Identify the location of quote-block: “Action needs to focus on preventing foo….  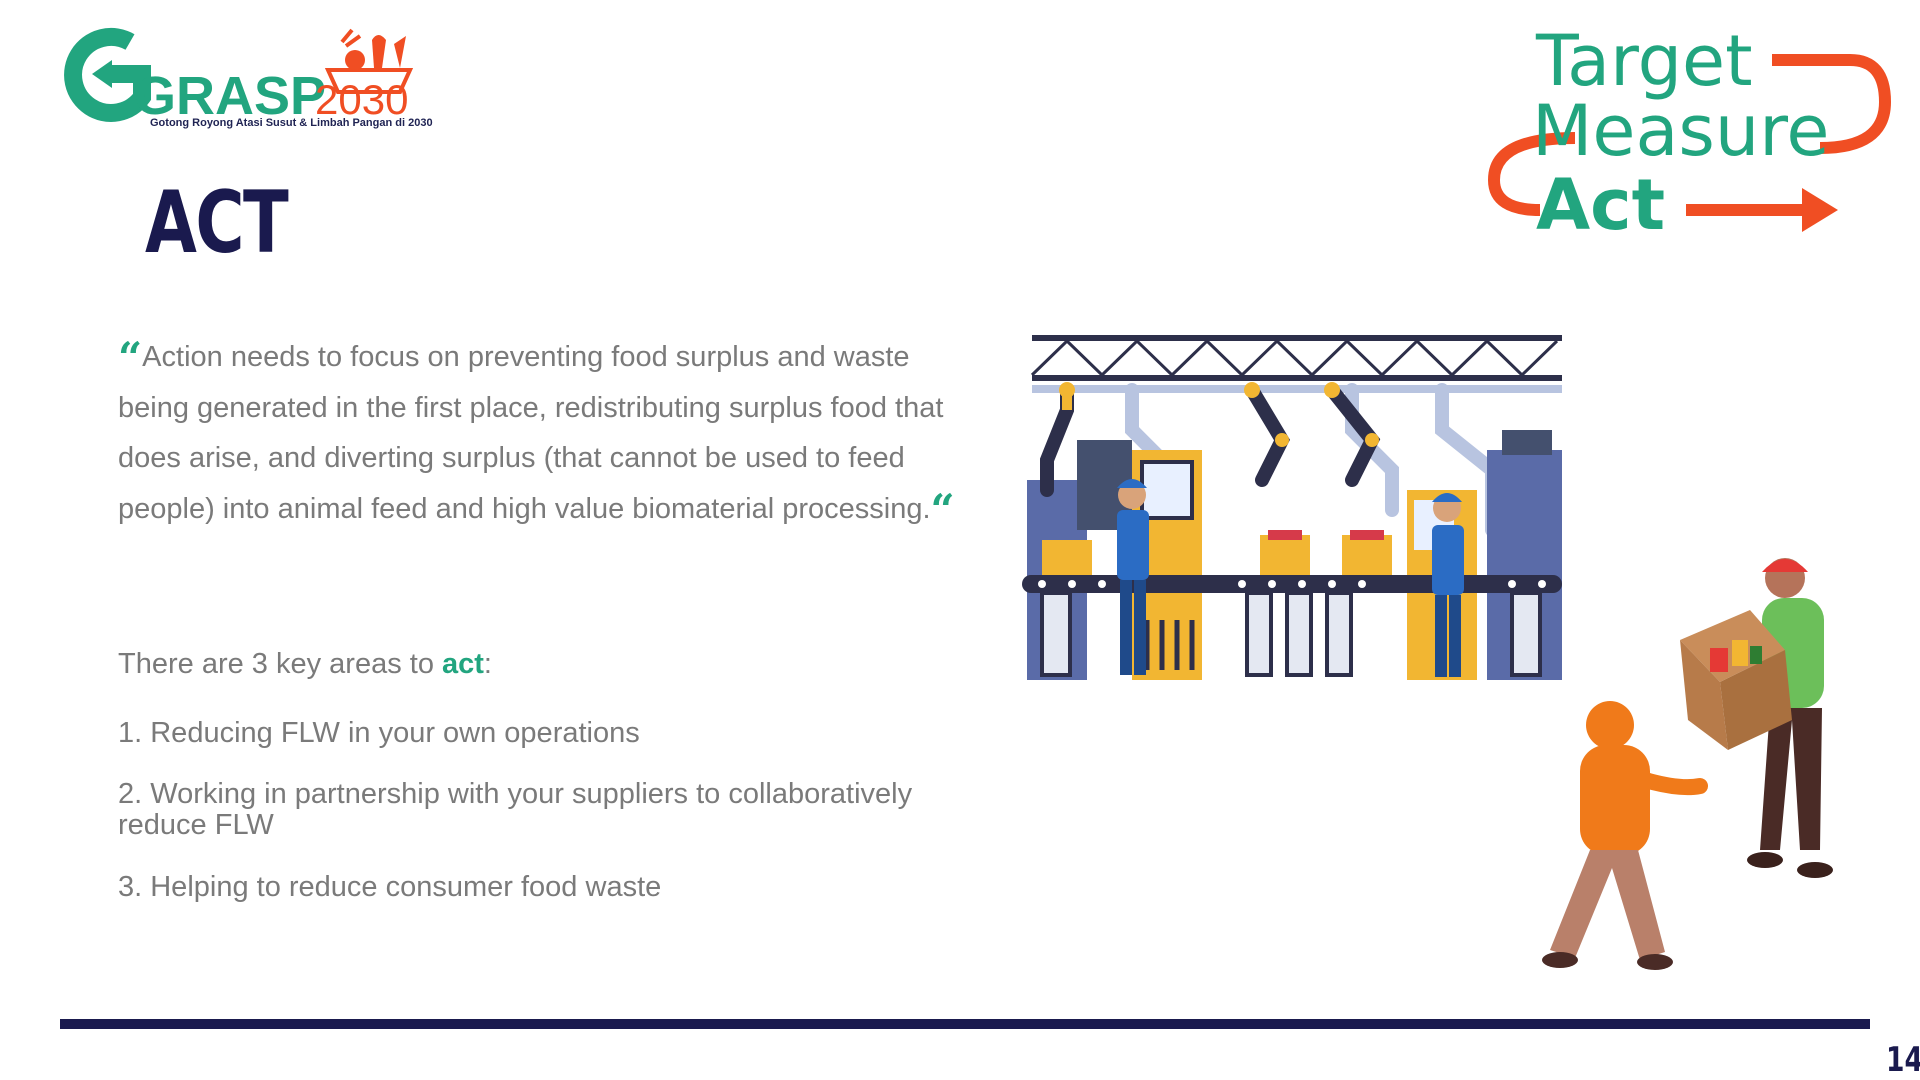
(538, 433).